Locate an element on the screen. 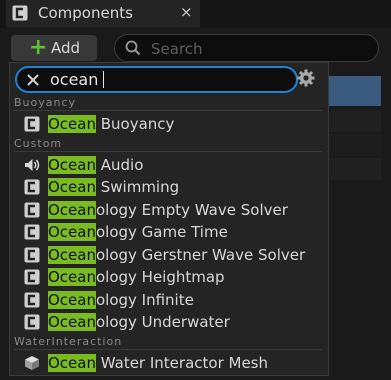 This screenshot has width=391, height=380. category-label: Buoyancy is located at coordinates (45, 102).